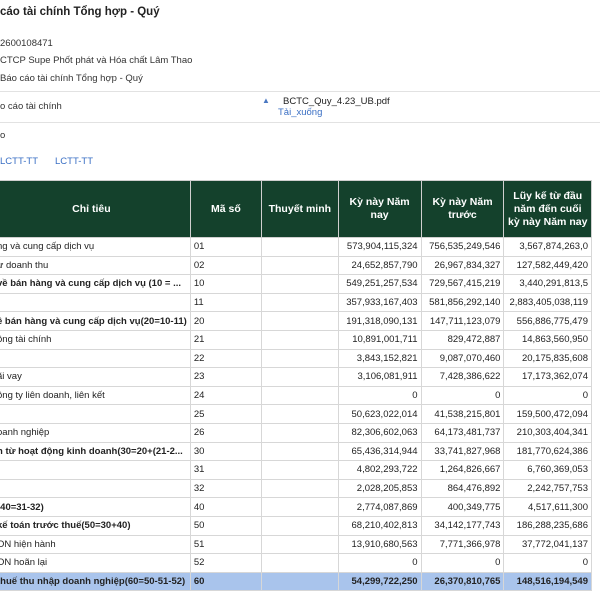 Image resolution: width=600 pixels, height=600 pixels. I want to click on row-previous: 864,476,892, so click(462, 488).